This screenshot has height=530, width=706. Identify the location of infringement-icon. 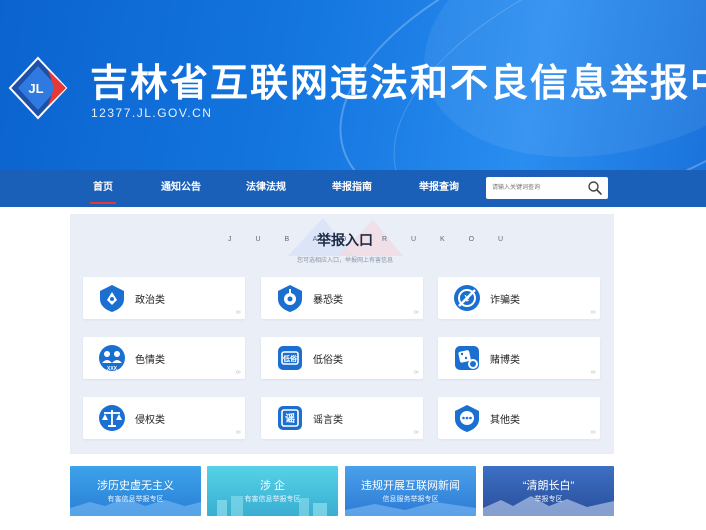
(112, 418).